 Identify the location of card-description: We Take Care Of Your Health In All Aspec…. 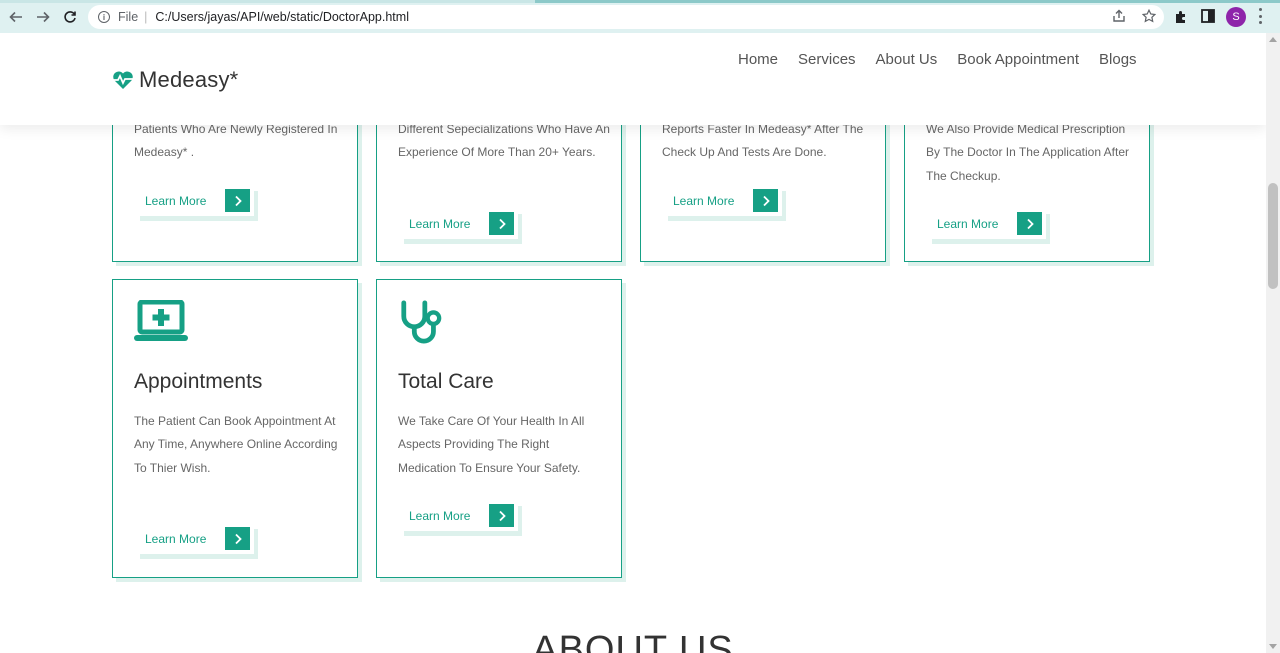
(491, 444).